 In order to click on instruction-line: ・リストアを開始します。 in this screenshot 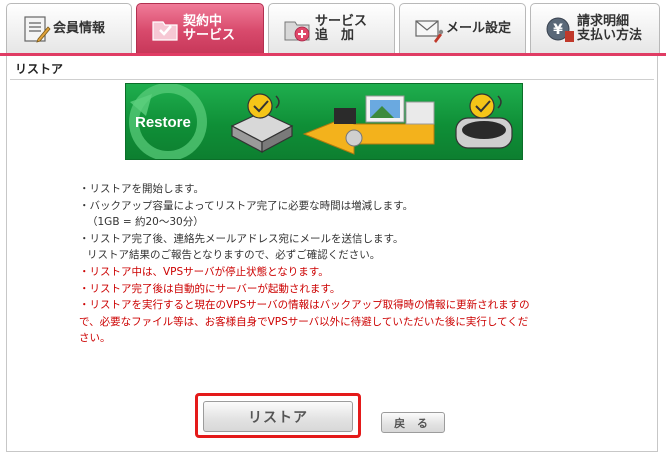, I will do `click(141, 189)`.